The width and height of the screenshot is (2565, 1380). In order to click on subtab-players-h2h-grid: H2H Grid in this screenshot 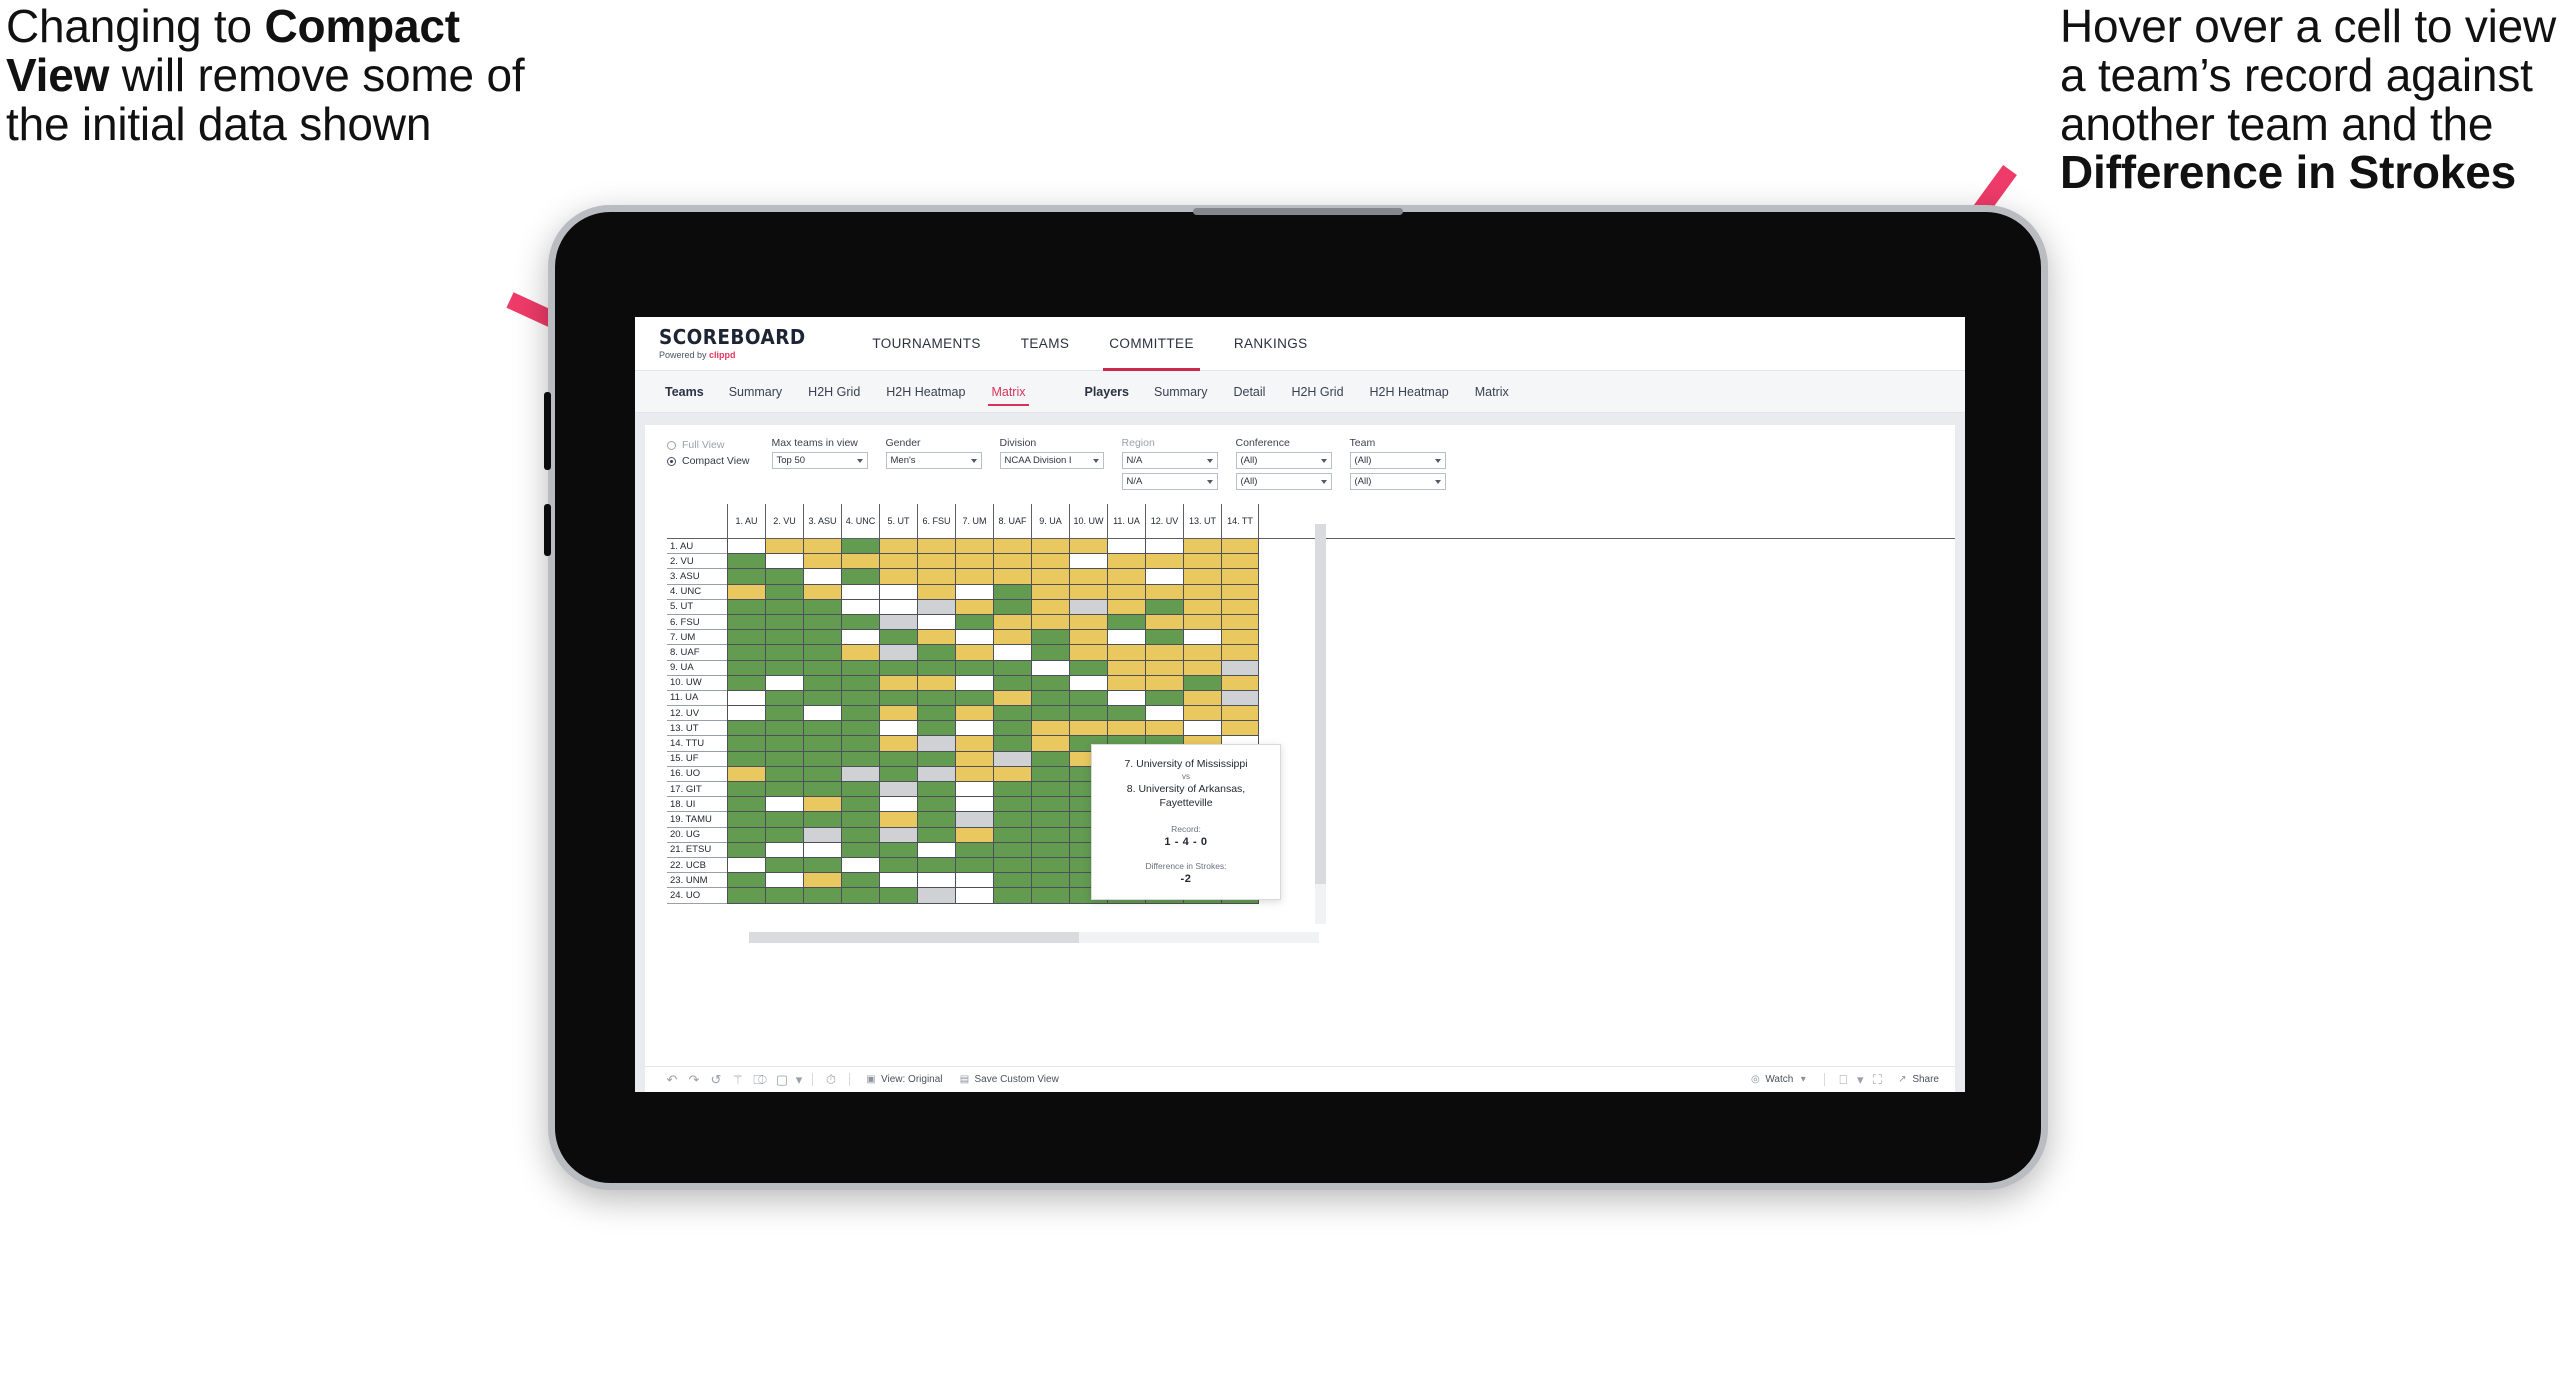, I will do `click(1317, 392)`.